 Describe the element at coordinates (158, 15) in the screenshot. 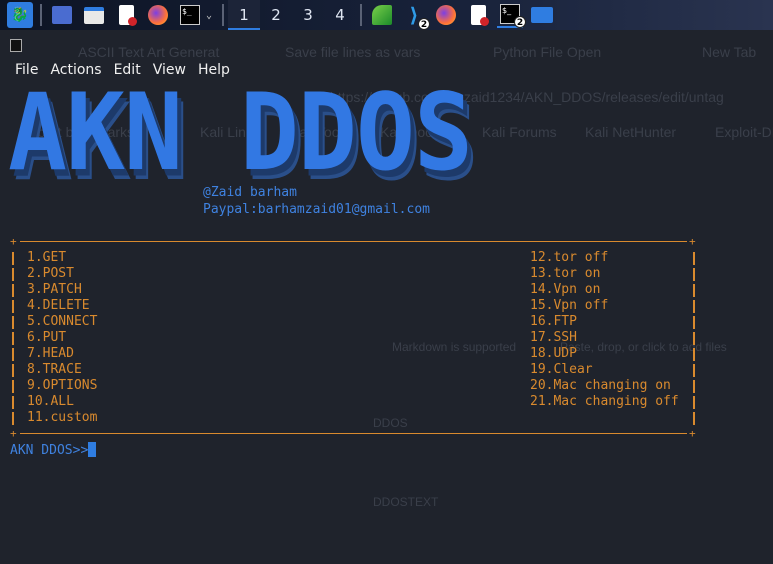

I see `firefox-icon` at that location.